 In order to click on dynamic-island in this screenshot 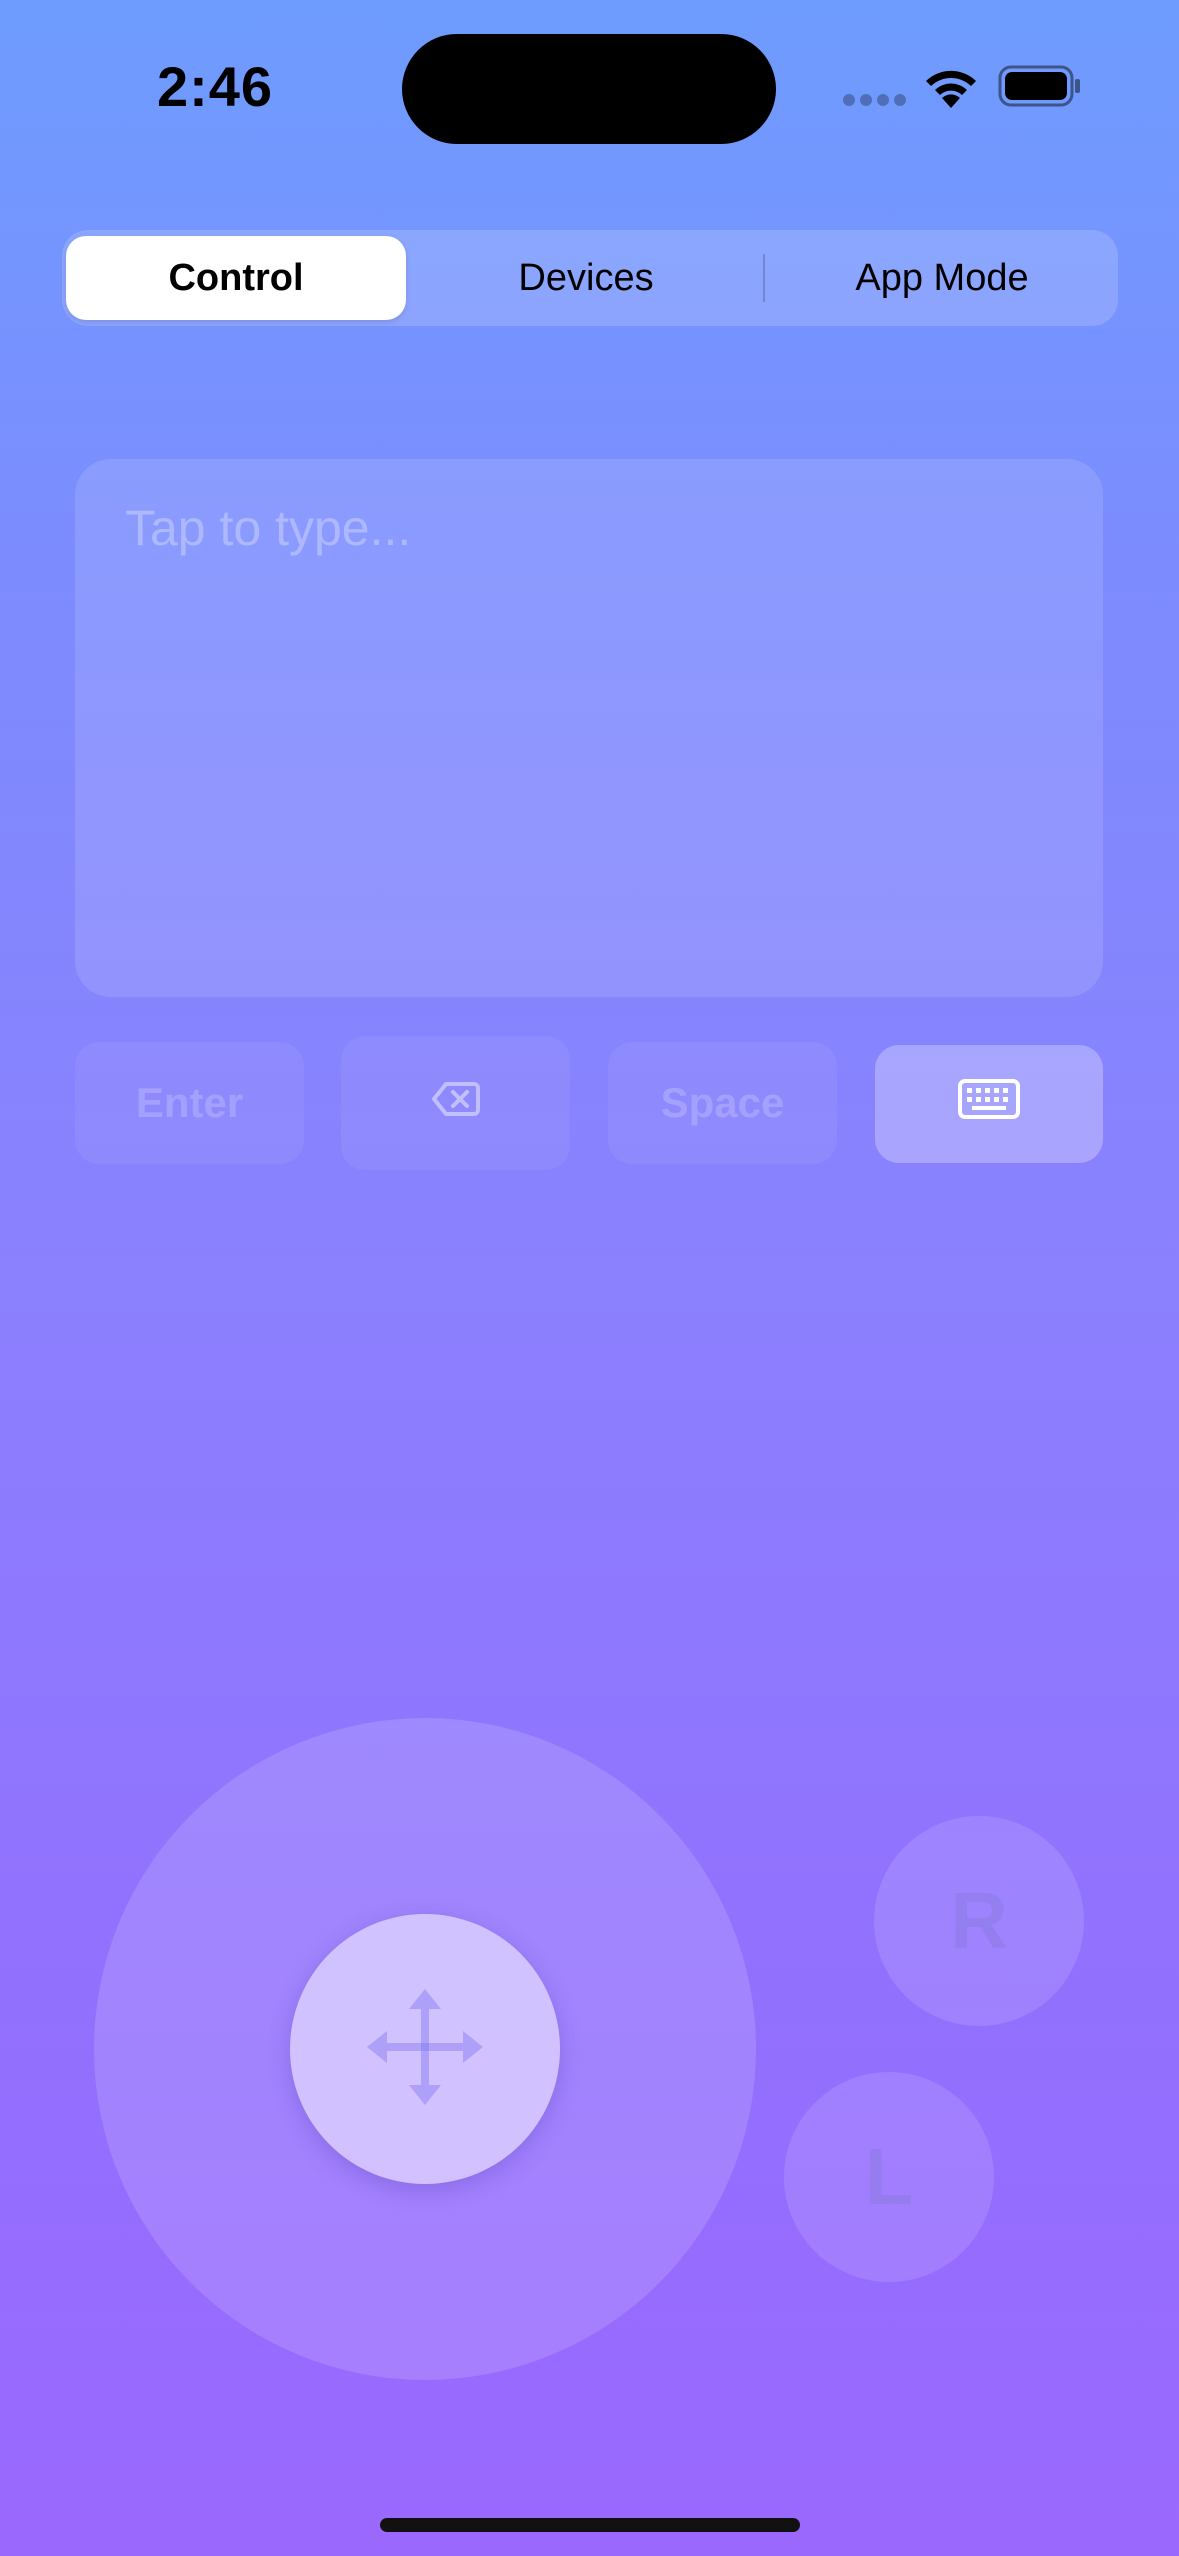, I will do `click(589, 89)`.